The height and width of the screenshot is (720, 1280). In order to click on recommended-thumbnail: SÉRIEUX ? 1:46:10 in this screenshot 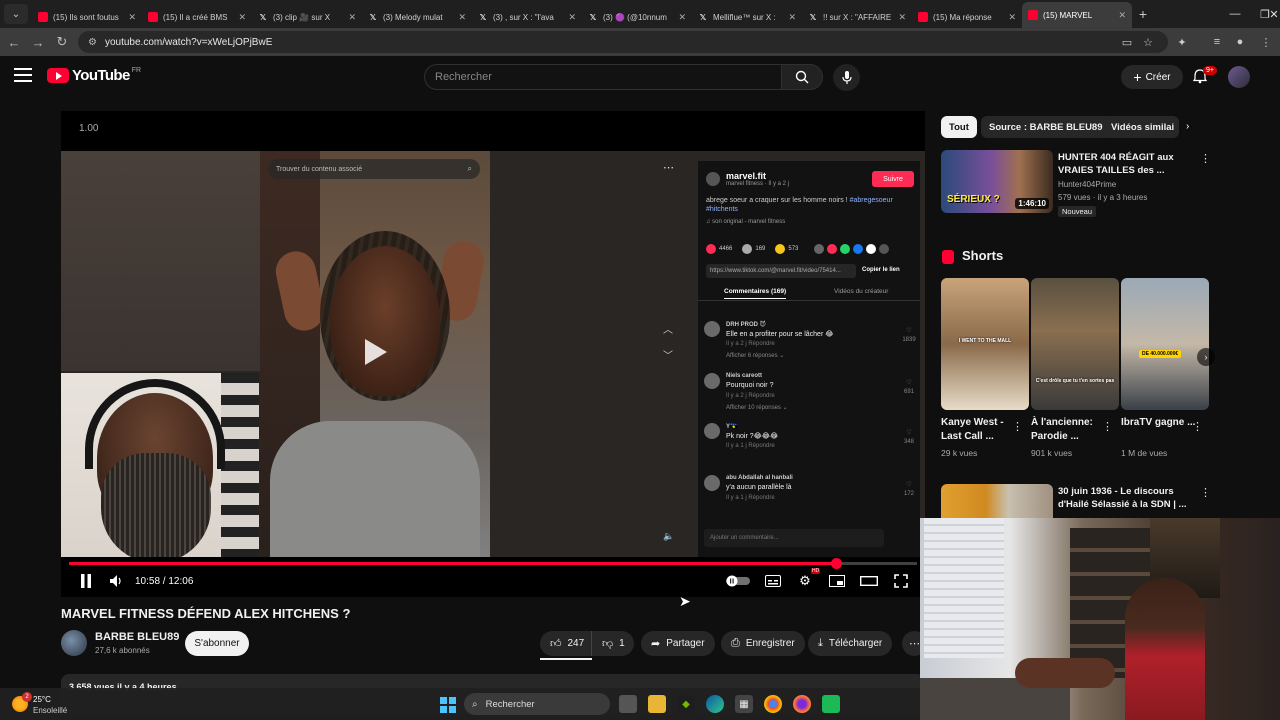, I will do `click(997, 181)`.